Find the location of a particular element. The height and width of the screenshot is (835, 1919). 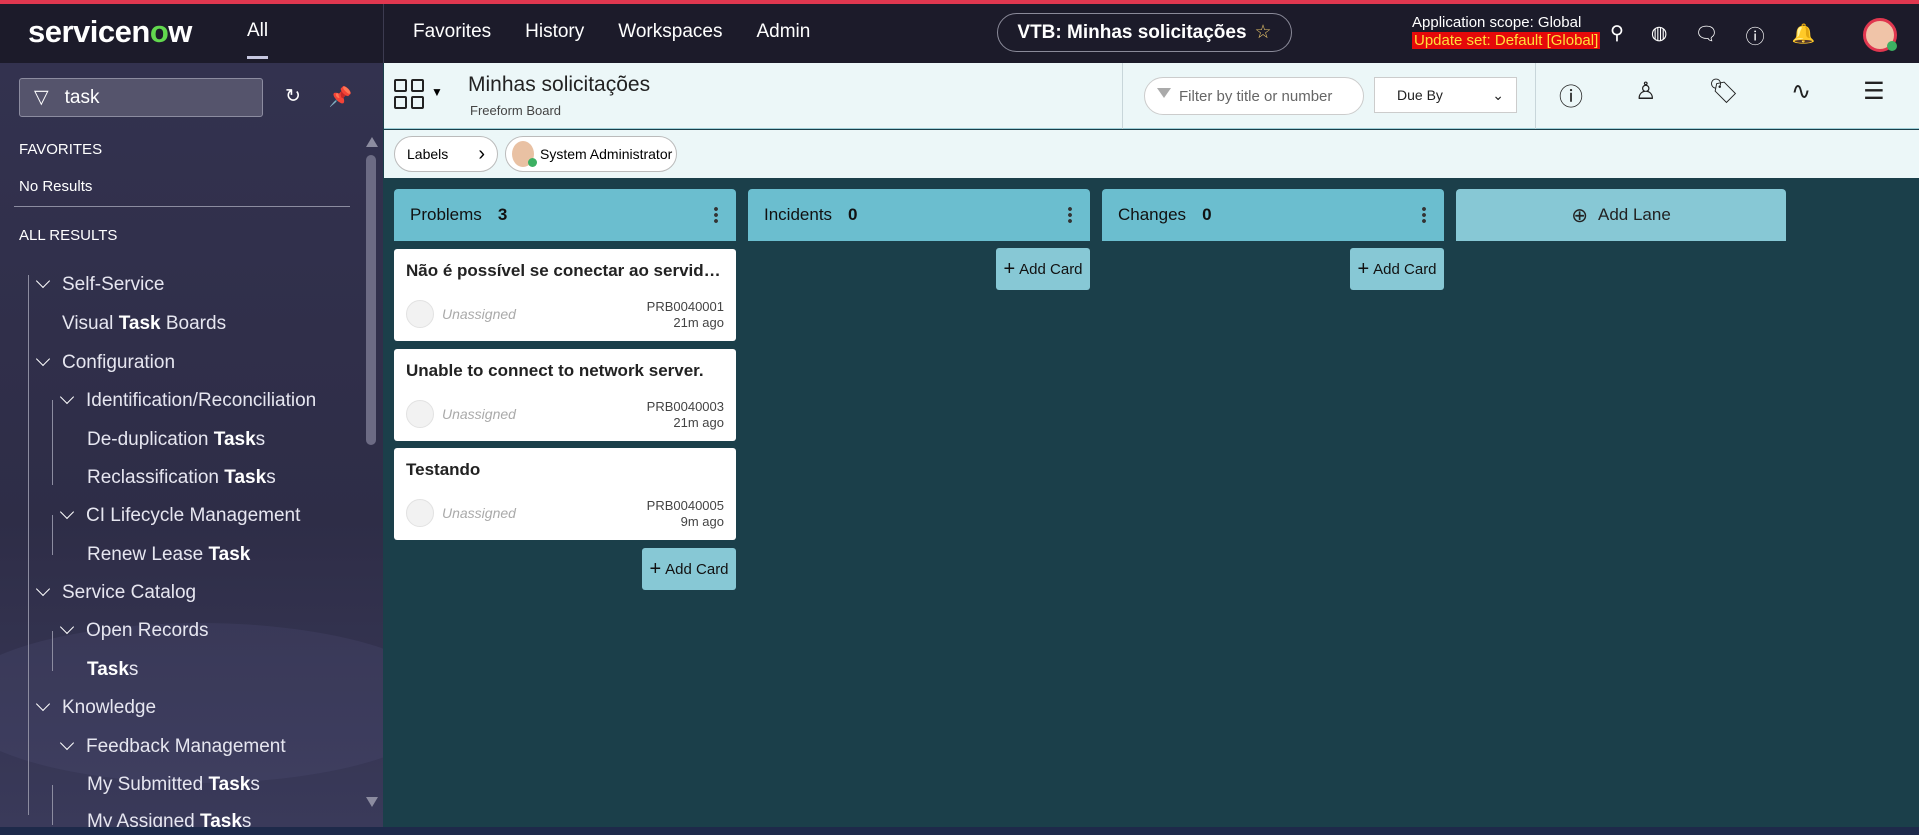

help-icon: ⓘ is located at coordinates (1755, 35).